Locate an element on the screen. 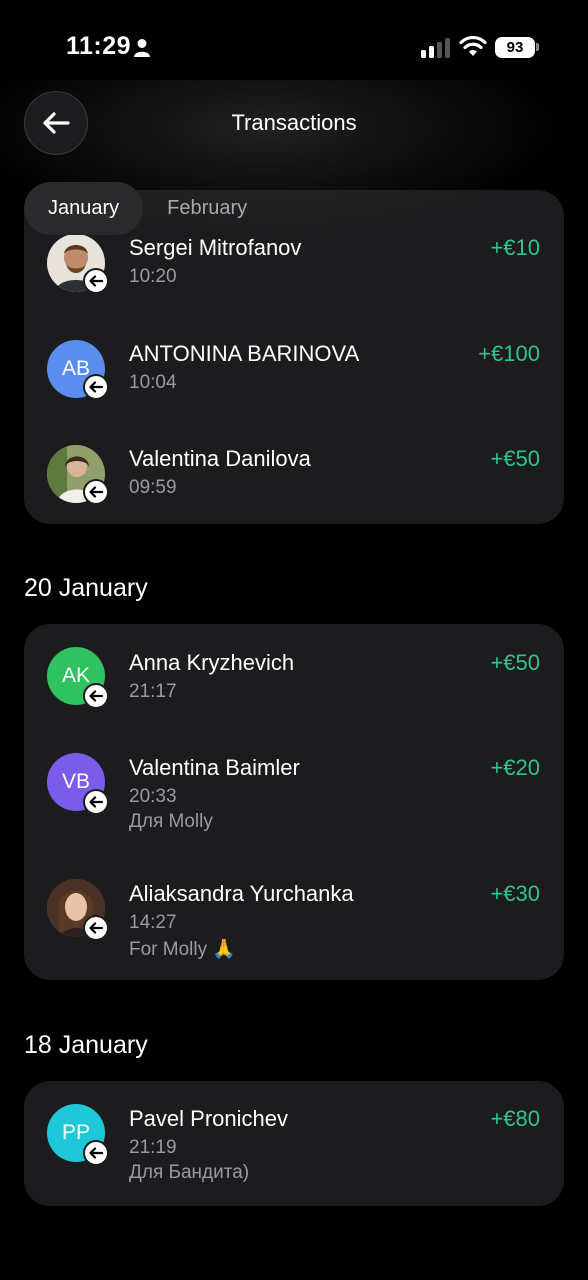 This screenshot has width=588, height=1280. sender-name: Pavel Pronichev is located at coordinates (208, 1118).